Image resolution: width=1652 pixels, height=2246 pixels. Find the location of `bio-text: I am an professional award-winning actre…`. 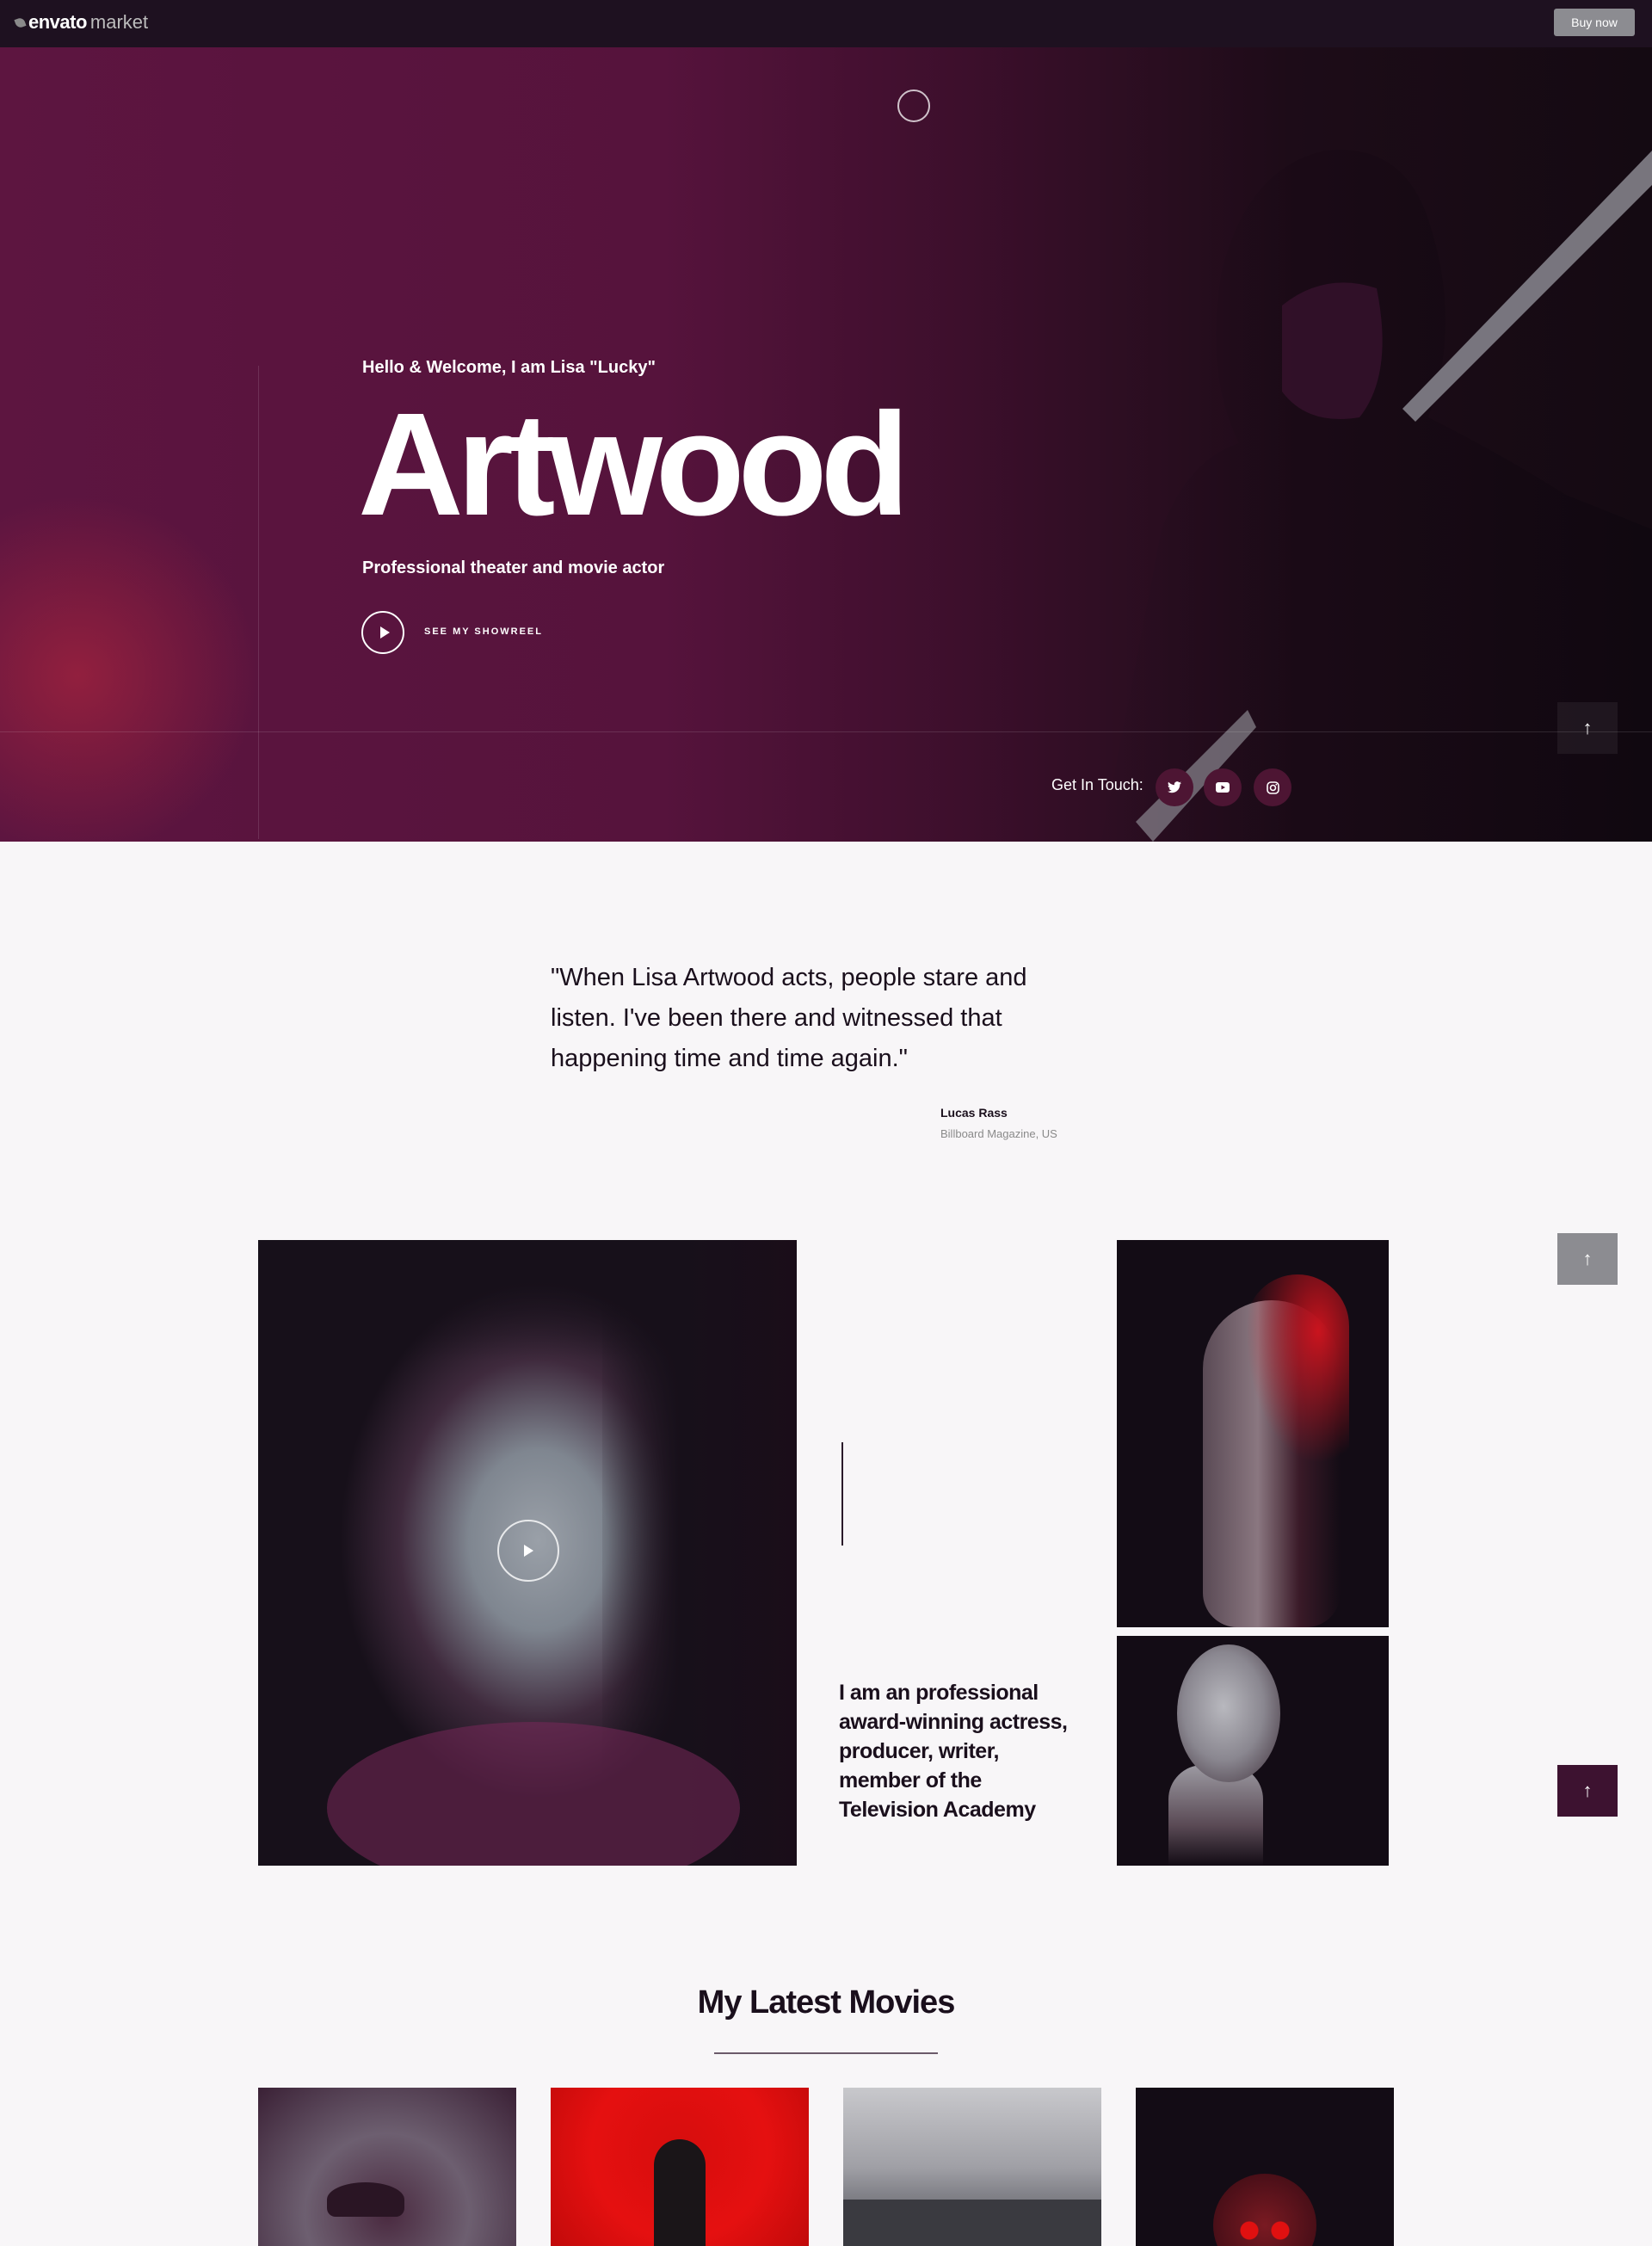

bio-text: I am an professional award-winning actre… is located at coordinates (953, 1751).